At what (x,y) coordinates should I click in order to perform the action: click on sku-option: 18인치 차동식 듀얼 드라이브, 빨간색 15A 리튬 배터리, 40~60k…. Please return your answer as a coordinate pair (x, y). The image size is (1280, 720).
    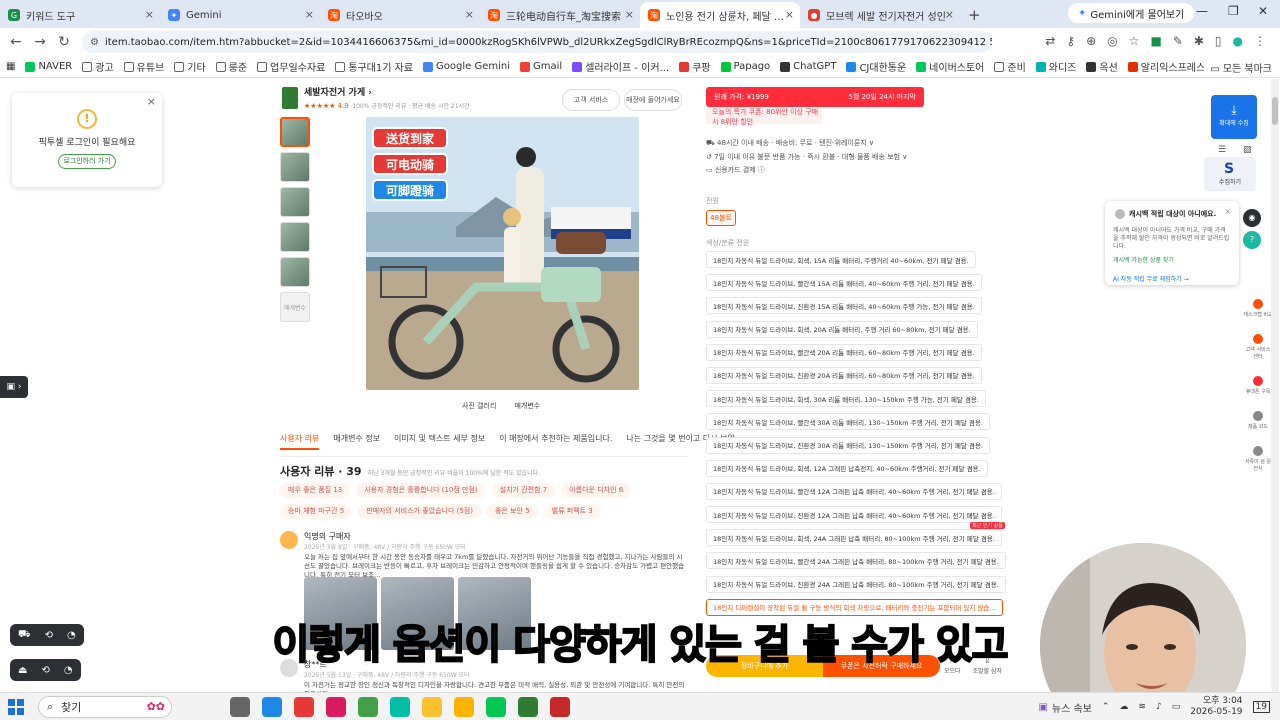
    Looking at the image, I should click on (844, 283).